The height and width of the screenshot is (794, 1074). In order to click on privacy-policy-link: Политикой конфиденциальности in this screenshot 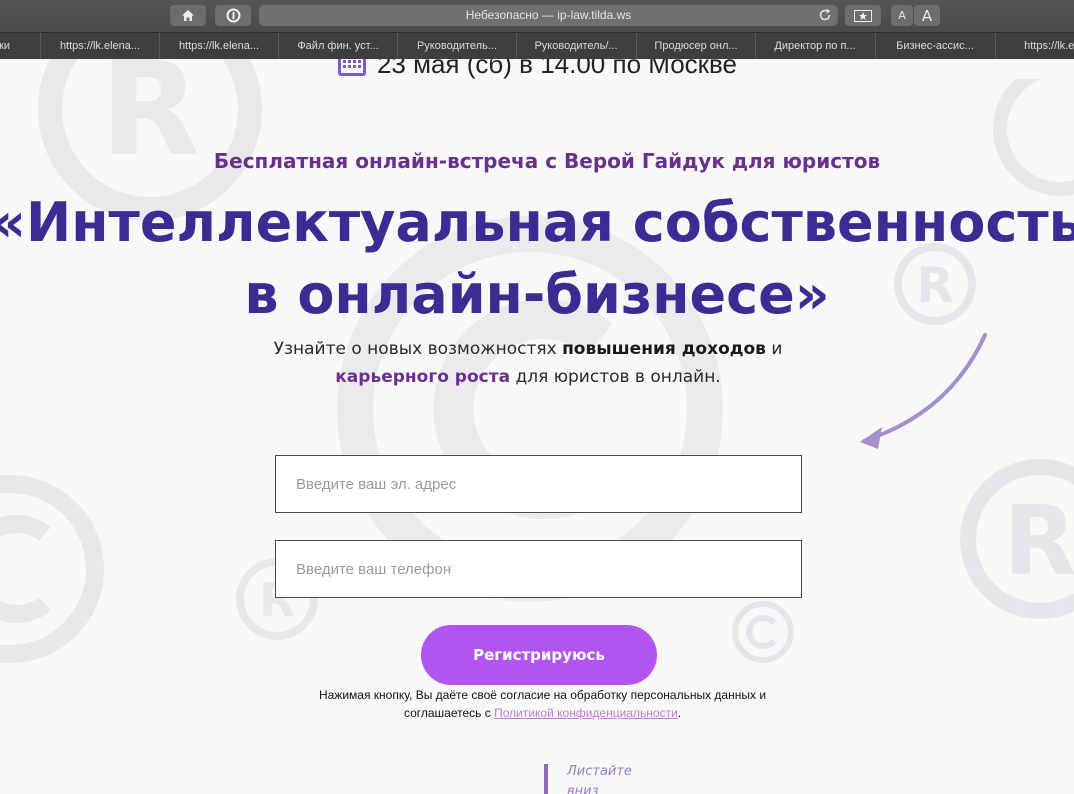, I will do `click(586, 713)`.